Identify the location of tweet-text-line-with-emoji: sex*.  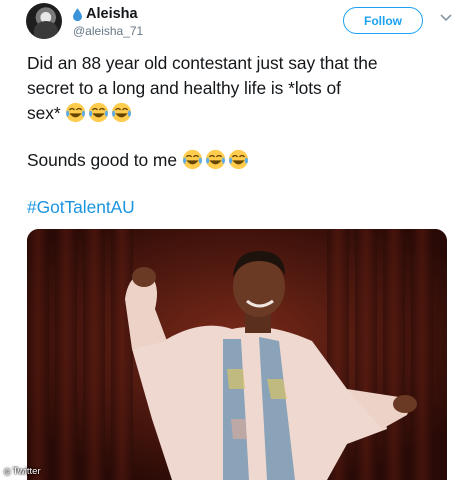
(247, 113).